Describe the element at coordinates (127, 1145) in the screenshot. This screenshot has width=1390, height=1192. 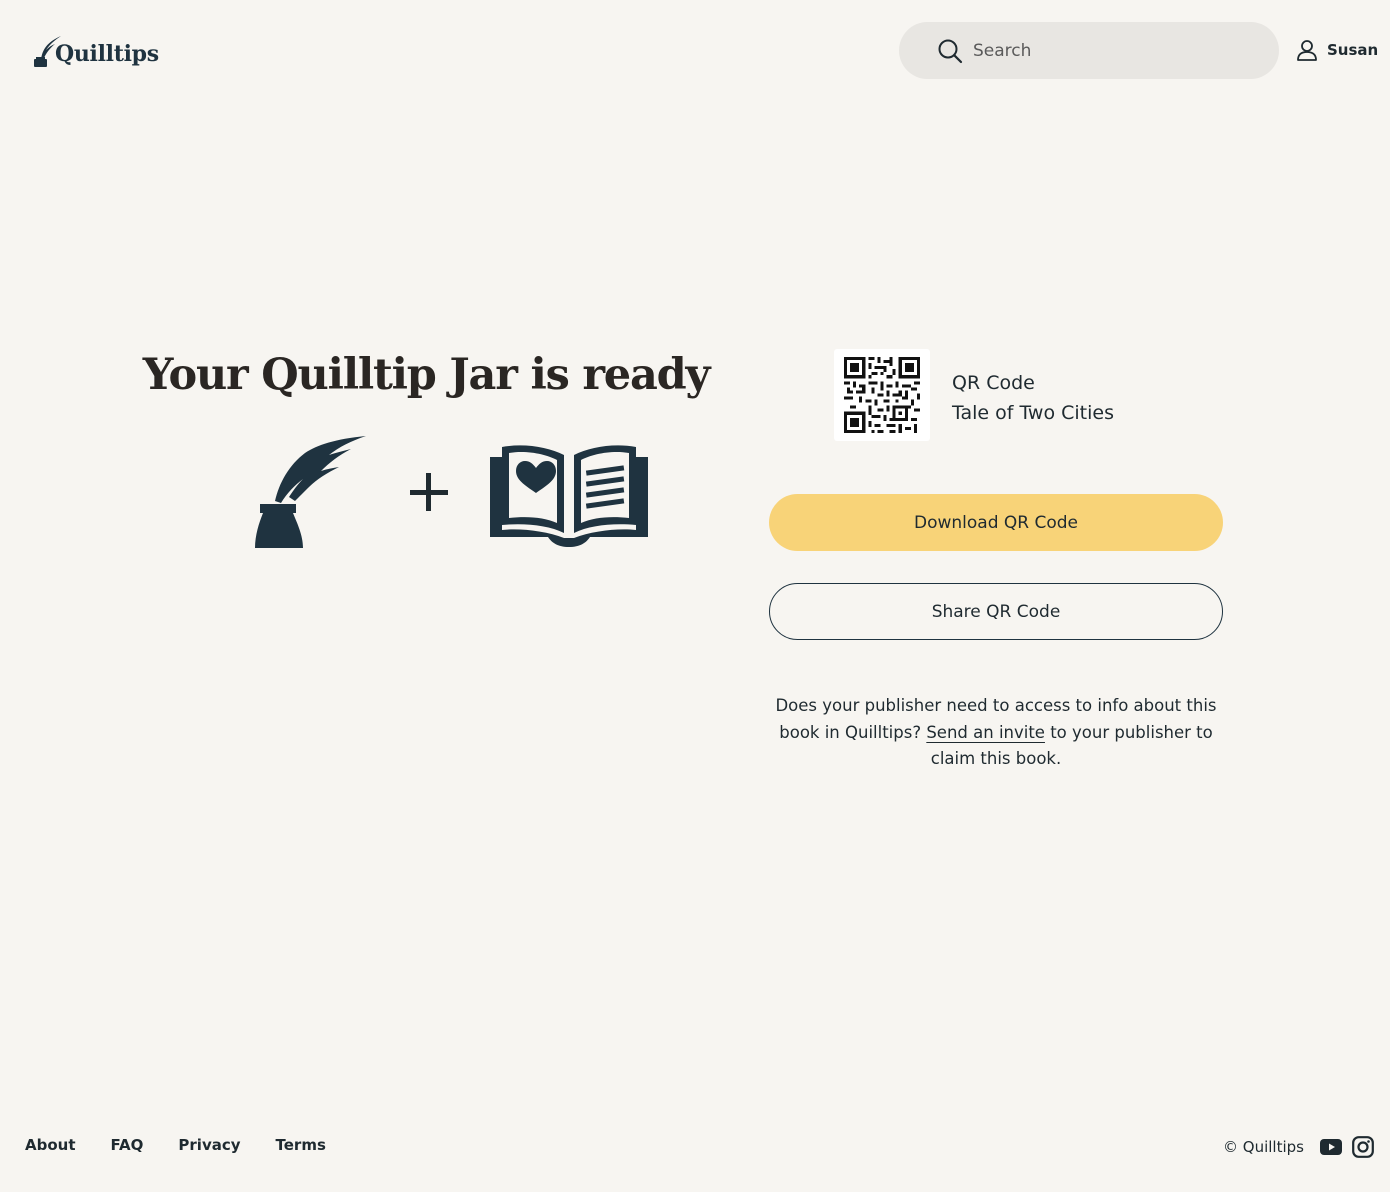
I see `footer-link-faq: FAQ` at that location.